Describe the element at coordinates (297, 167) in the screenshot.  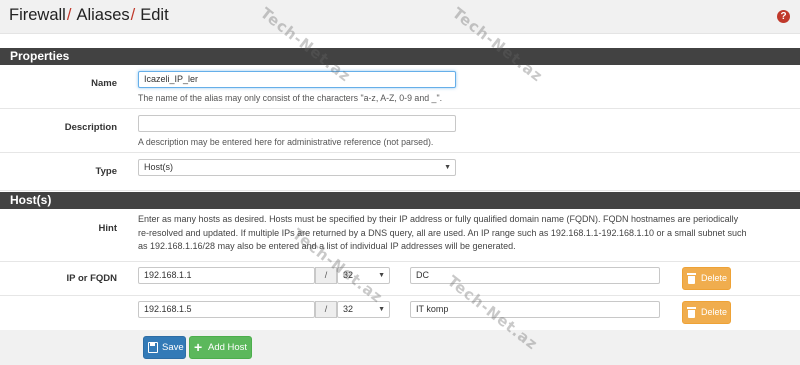
I see `type-select: Host(s) ▼` at that location.